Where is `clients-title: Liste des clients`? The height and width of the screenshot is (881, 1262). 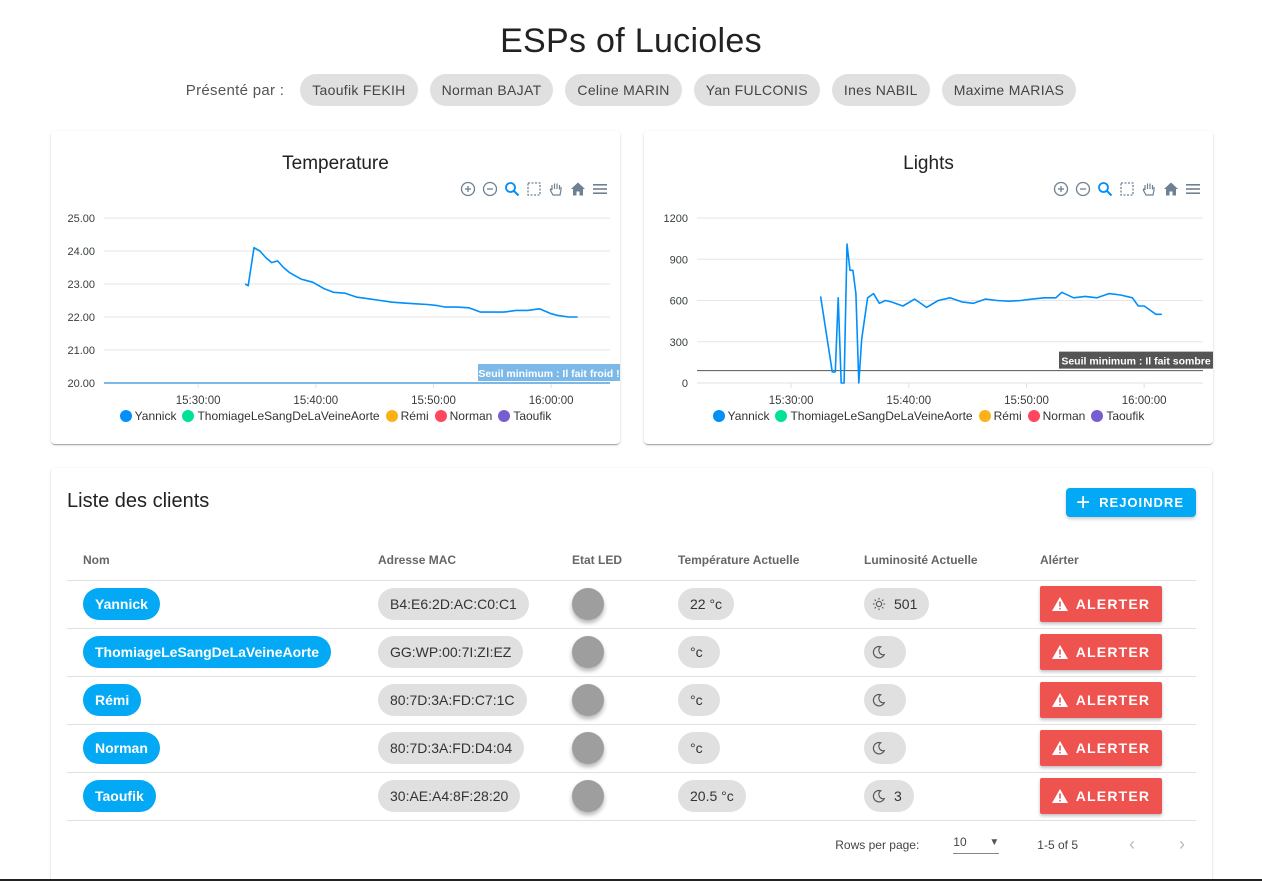 clients-title: Liste des clients is located at coordinates (138, 501).